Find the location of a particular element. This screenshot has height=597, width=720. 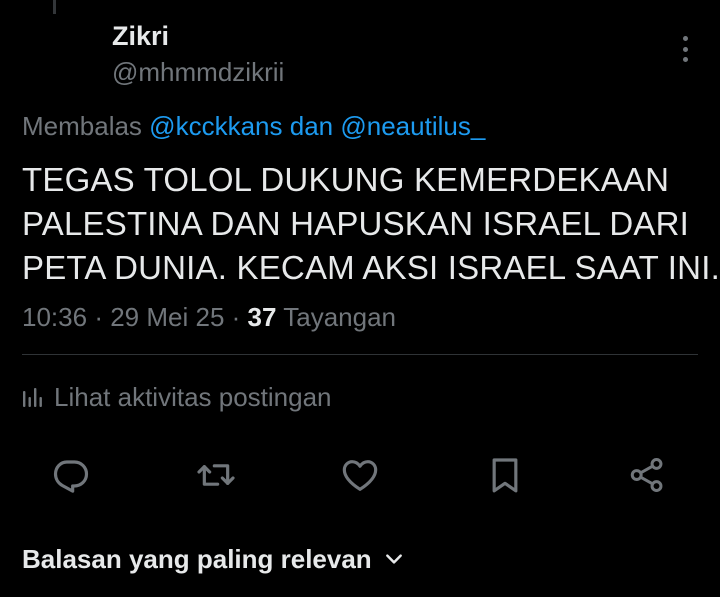

post-activity-label: Lihat aktivitas postingan is located at coordinates (193, 396).